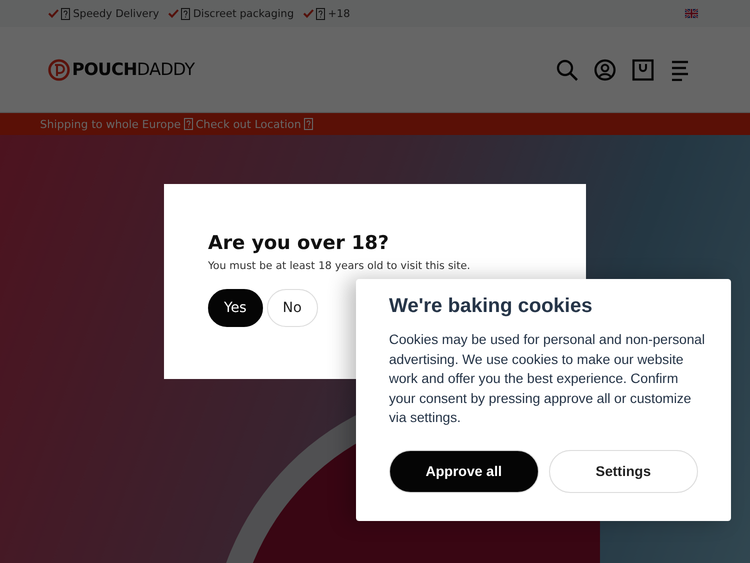 This screenshot has width=750, height=563. I want to click on flag-icon, so click(691, 13).